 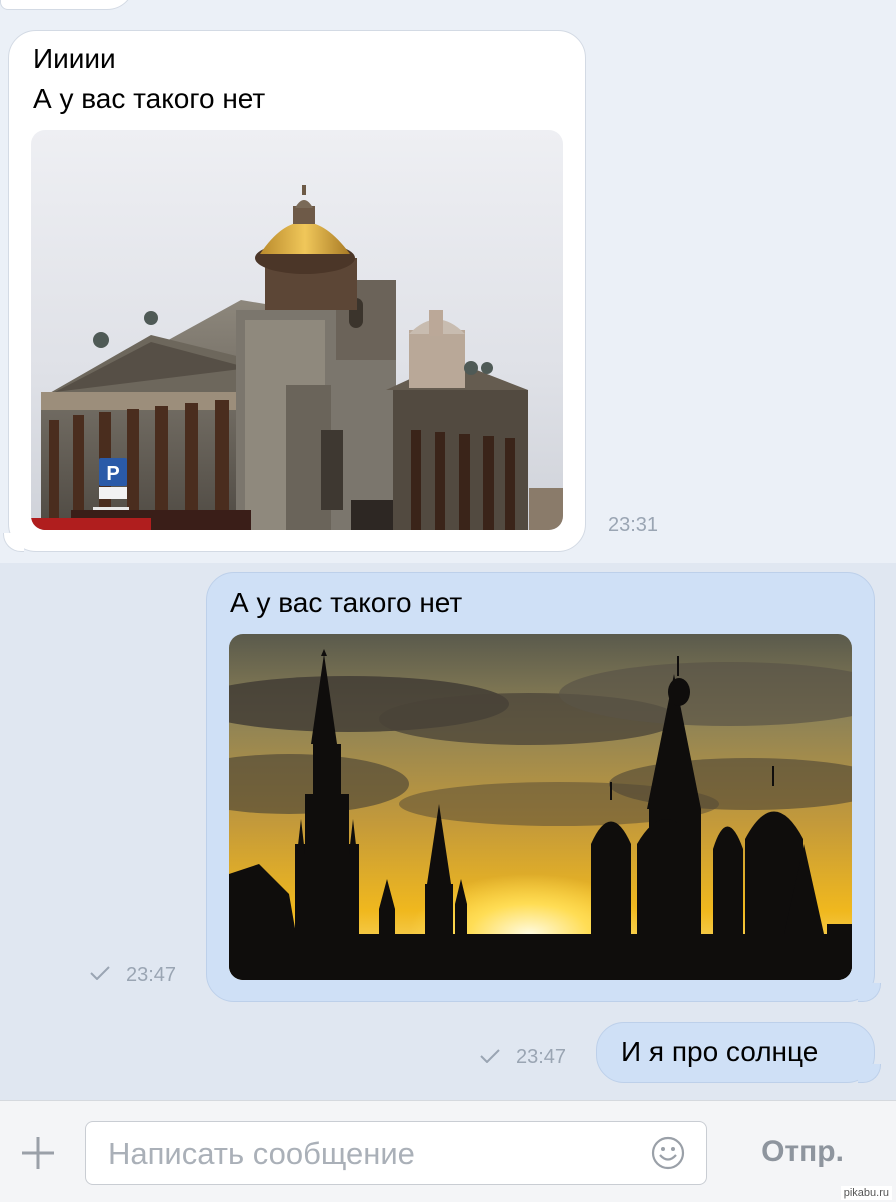 I want to click on message-text: И я про солнце, so click(x=720, y=1051).